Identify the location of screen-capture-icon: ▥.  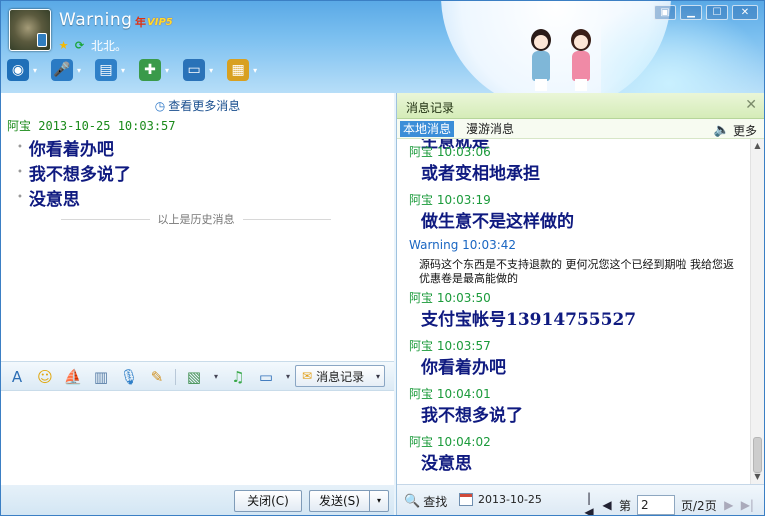
(101, 377).